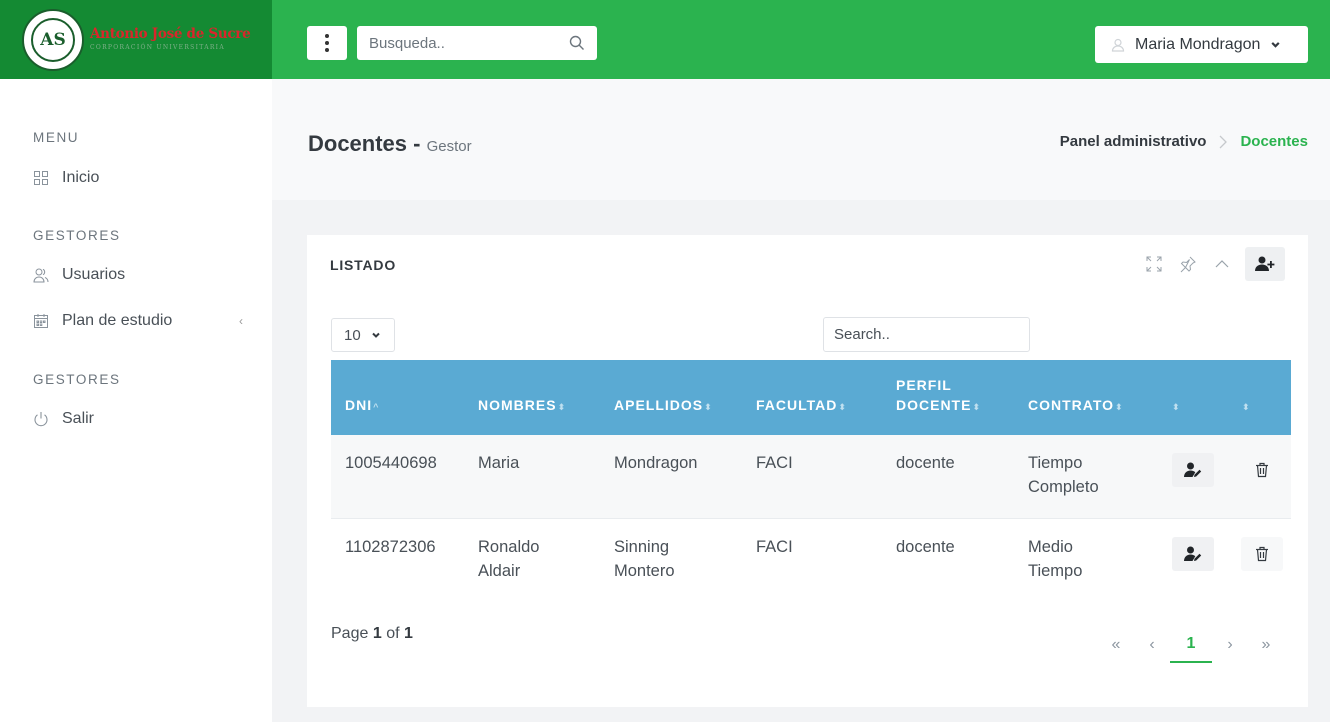 This screenshot has height=722, width=1330. I want to click on sidebar-section-title: MENU, so click(56, 137).